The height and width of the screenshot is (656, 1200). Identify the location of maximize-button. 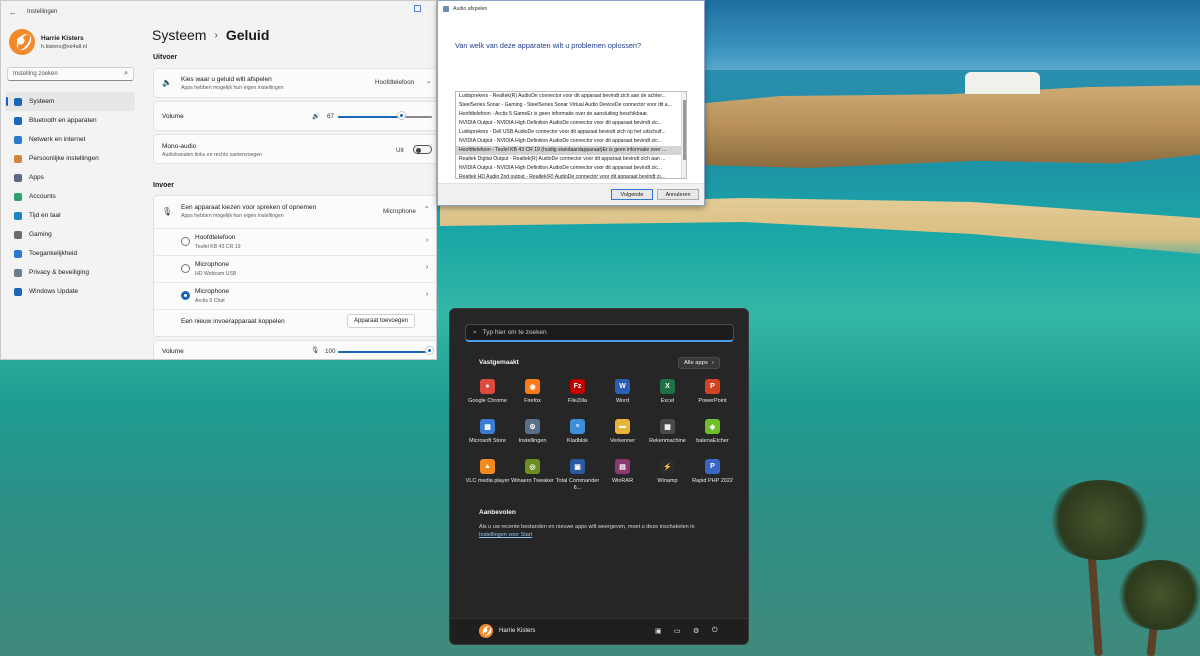
(417, 8).